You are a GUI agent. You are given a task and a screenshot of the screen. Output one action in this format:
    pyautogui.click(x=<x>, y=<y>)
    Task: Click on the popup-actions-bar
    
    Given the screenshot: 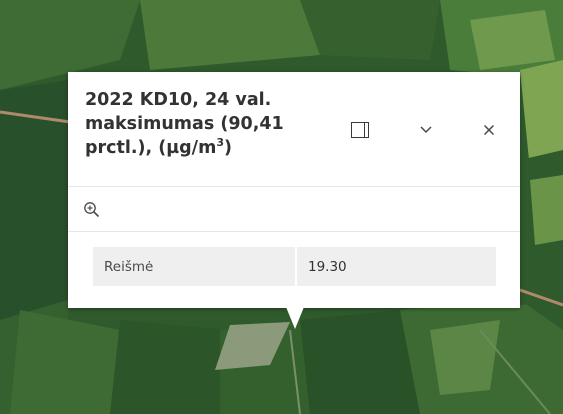 What is the action you would take?
    pyautogui.click(x=294, y=209)
    